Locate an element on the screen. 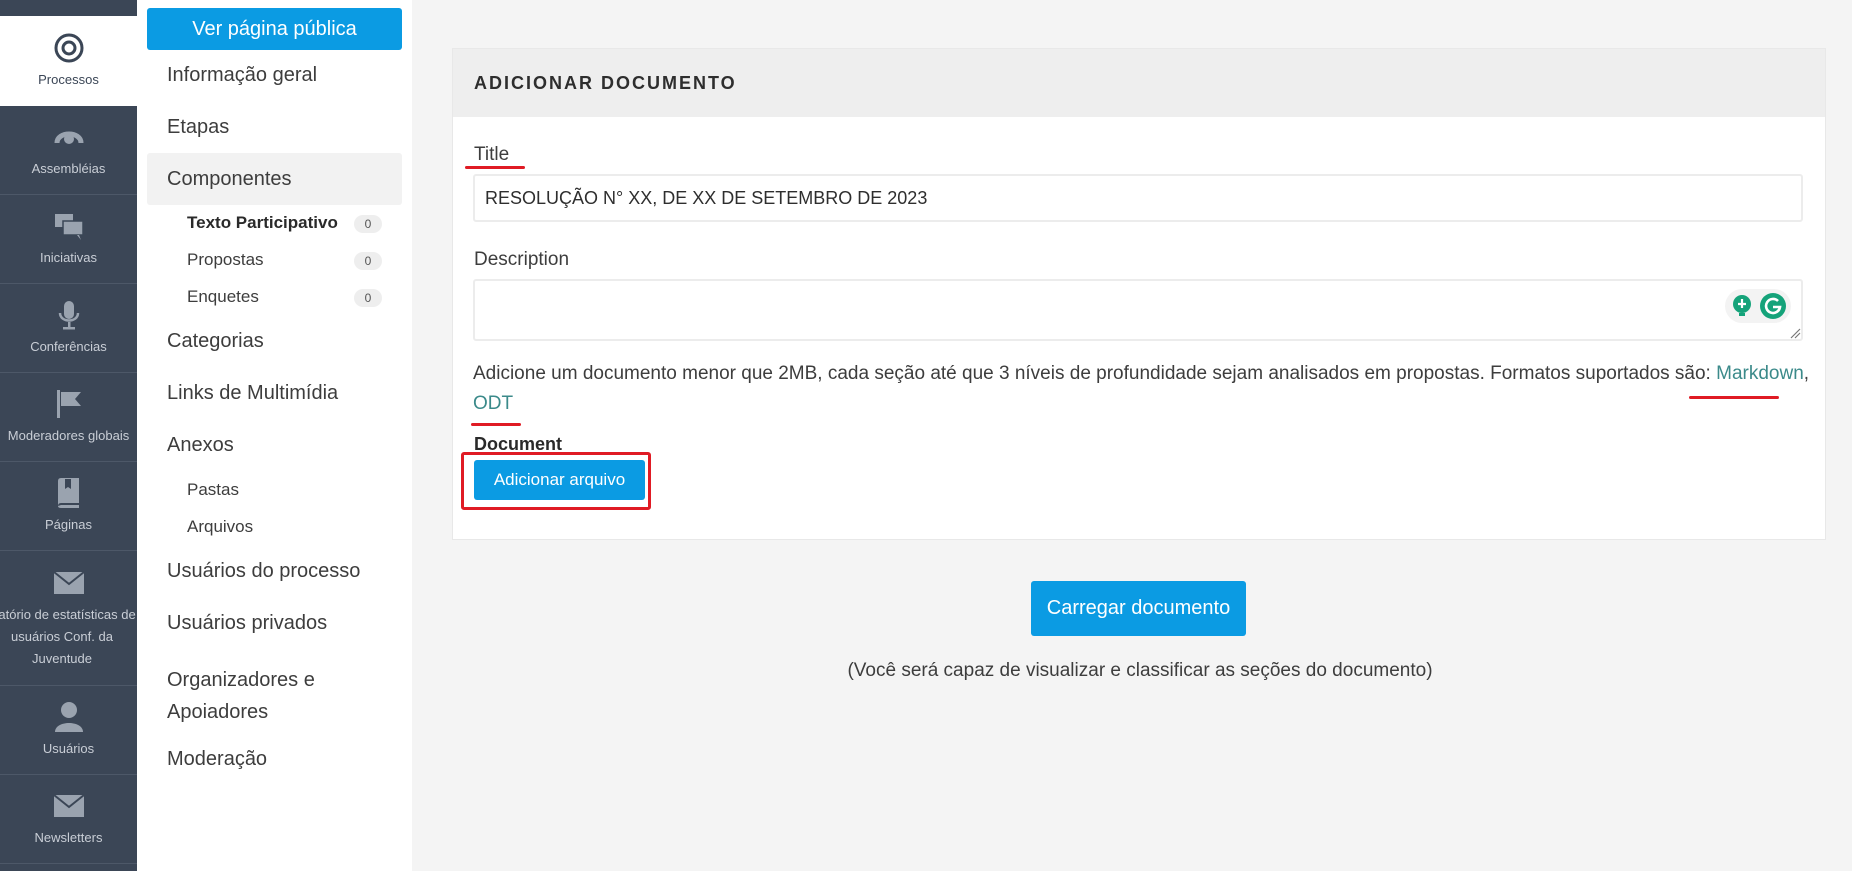  rail-item-label: Processos is located at coordinates (68, 79).